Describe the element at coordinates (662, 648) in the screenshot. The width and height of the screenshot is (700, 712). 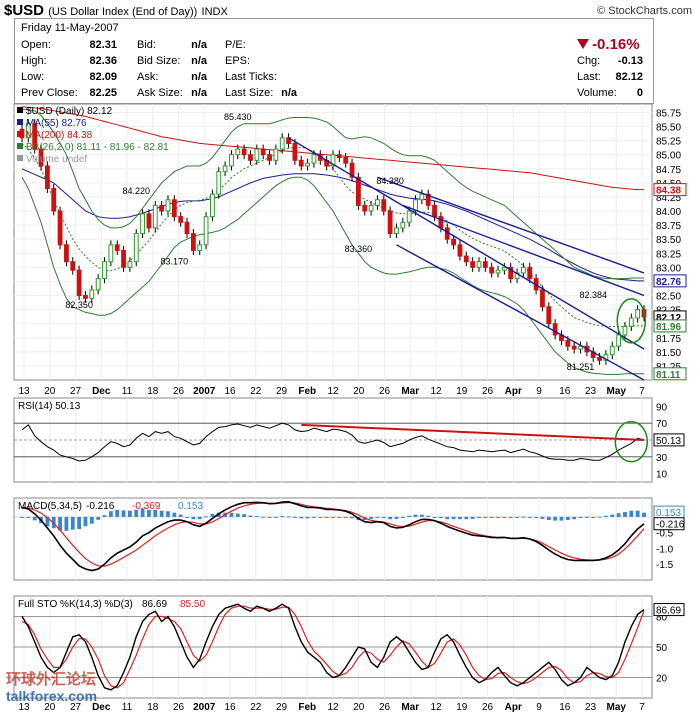
I see `sto-y-tick: 50` at that location.